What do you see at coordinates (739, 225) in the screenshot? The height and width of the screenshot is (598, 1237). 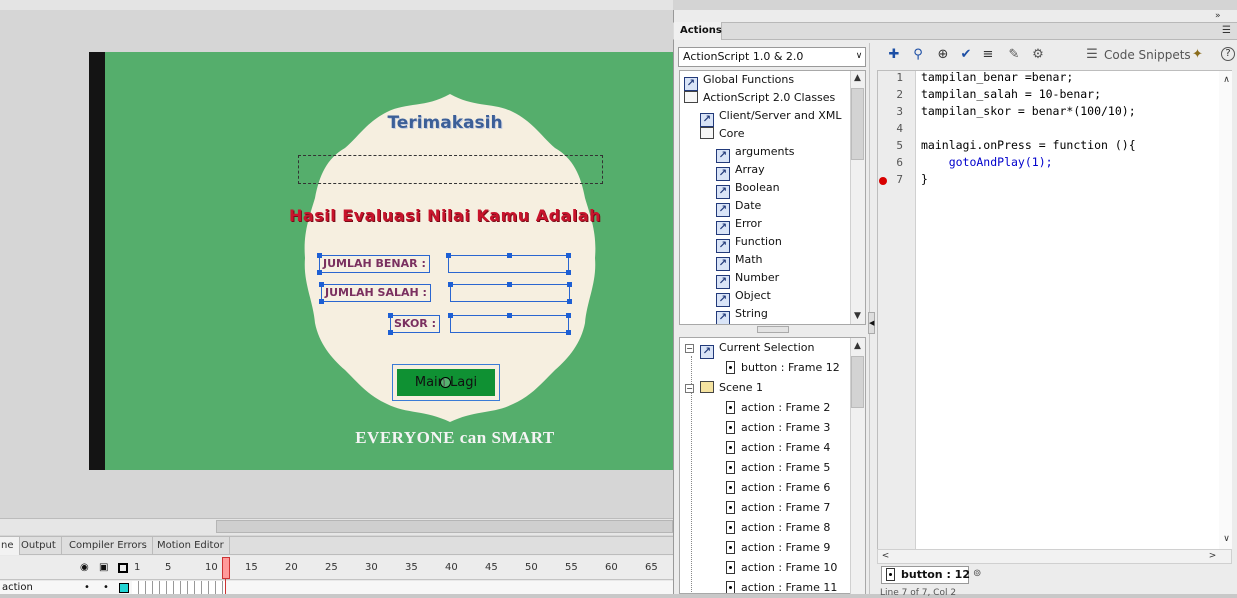 I see `tree-item-error: ↗ Error` at bounding box center [739, 225].